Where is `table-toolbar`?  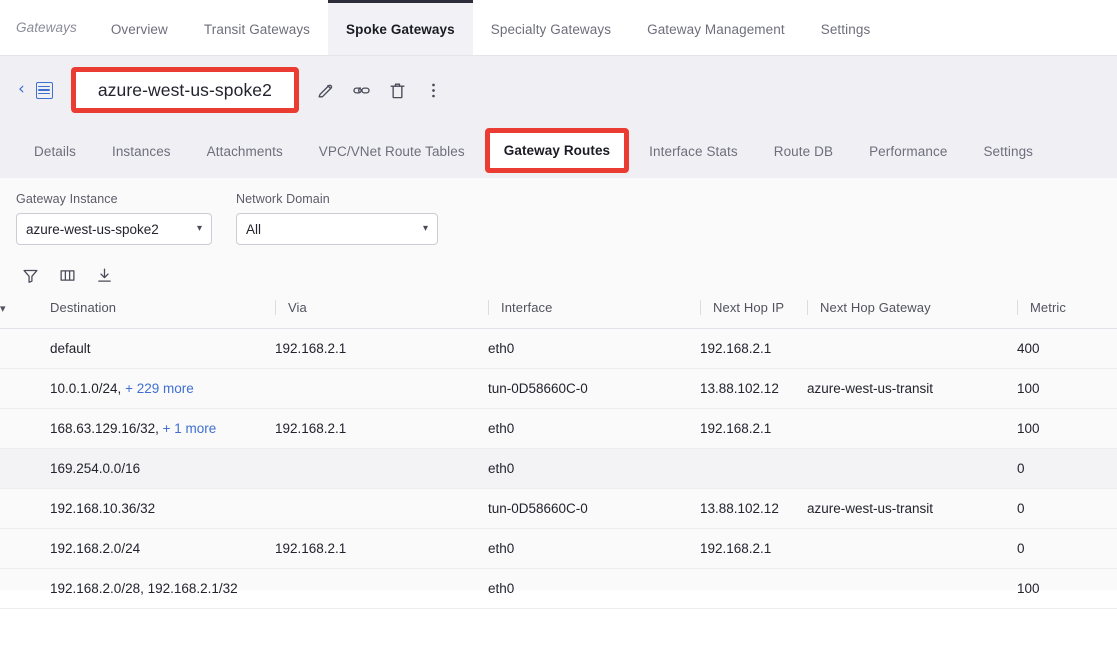 table-toolbar is located at coordinates (558, 264).